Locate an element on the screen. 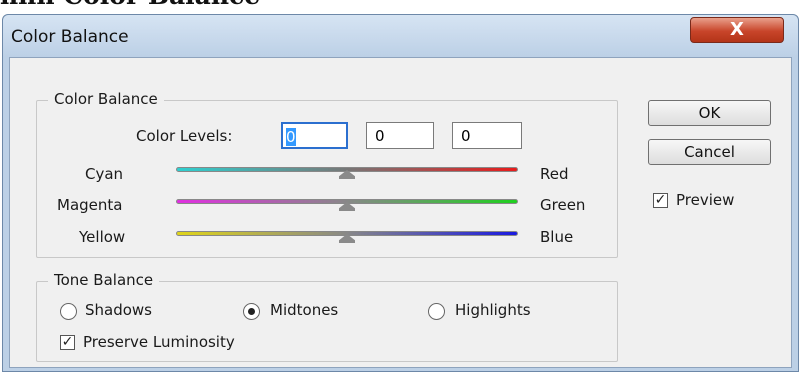 The image size is (803, 374). close-icon: X is located at coordinates (737, 29).